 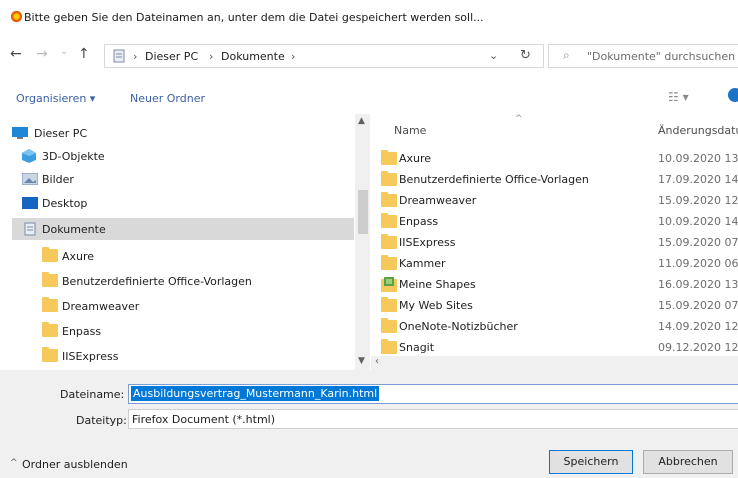 I want to click on save-button: Speichern, so click(x=591, y=462).